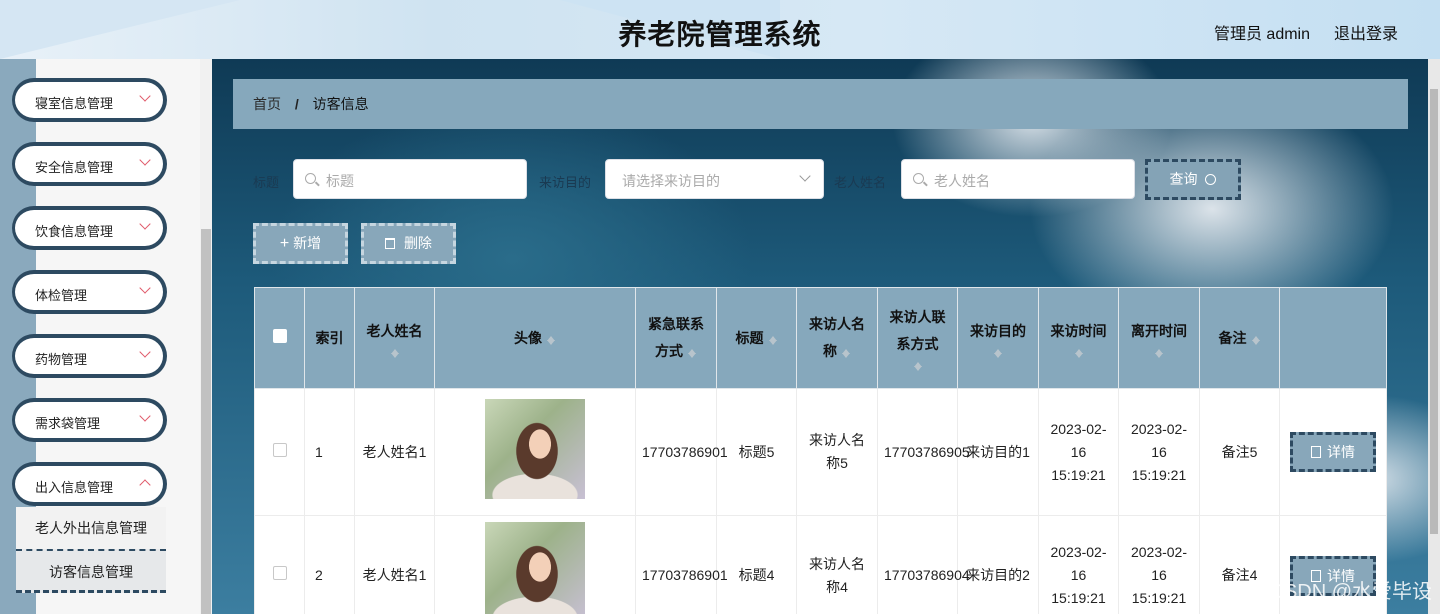  I want to click on cell-visitor-name: 来访人名称5, so click(837, 452).